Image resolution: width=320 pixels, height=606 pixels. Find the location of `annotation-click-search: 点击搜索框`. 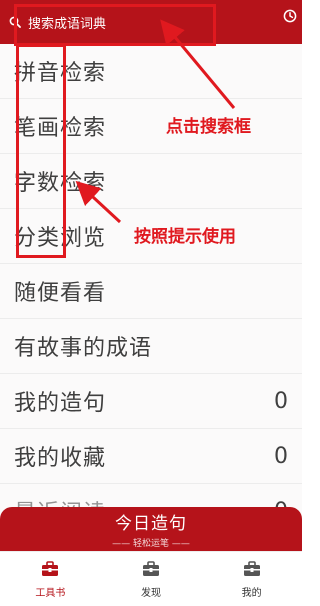

annotation-click-search: 点击搜索框 is located at coordinates (208, 127).